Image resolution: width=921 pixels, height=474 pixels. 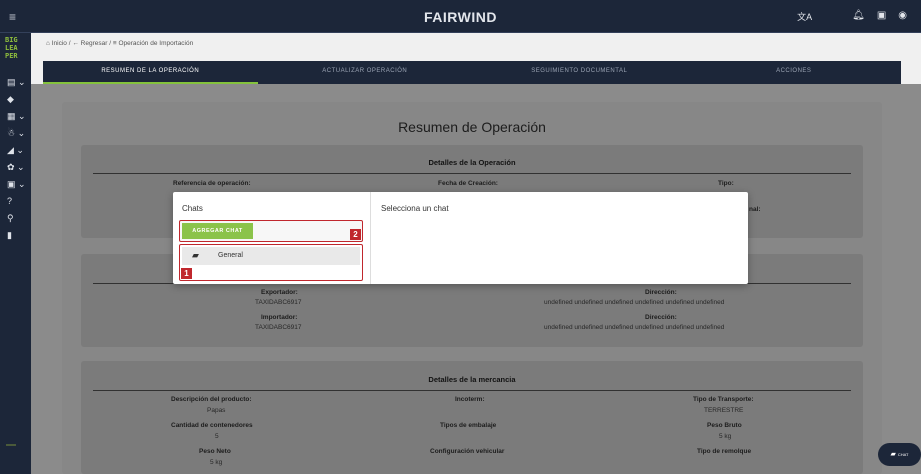 What do you see at coordinates (11, 445) in the screenshot?
I see `sidebar-footer-mark` at bounding box center [11, 445].